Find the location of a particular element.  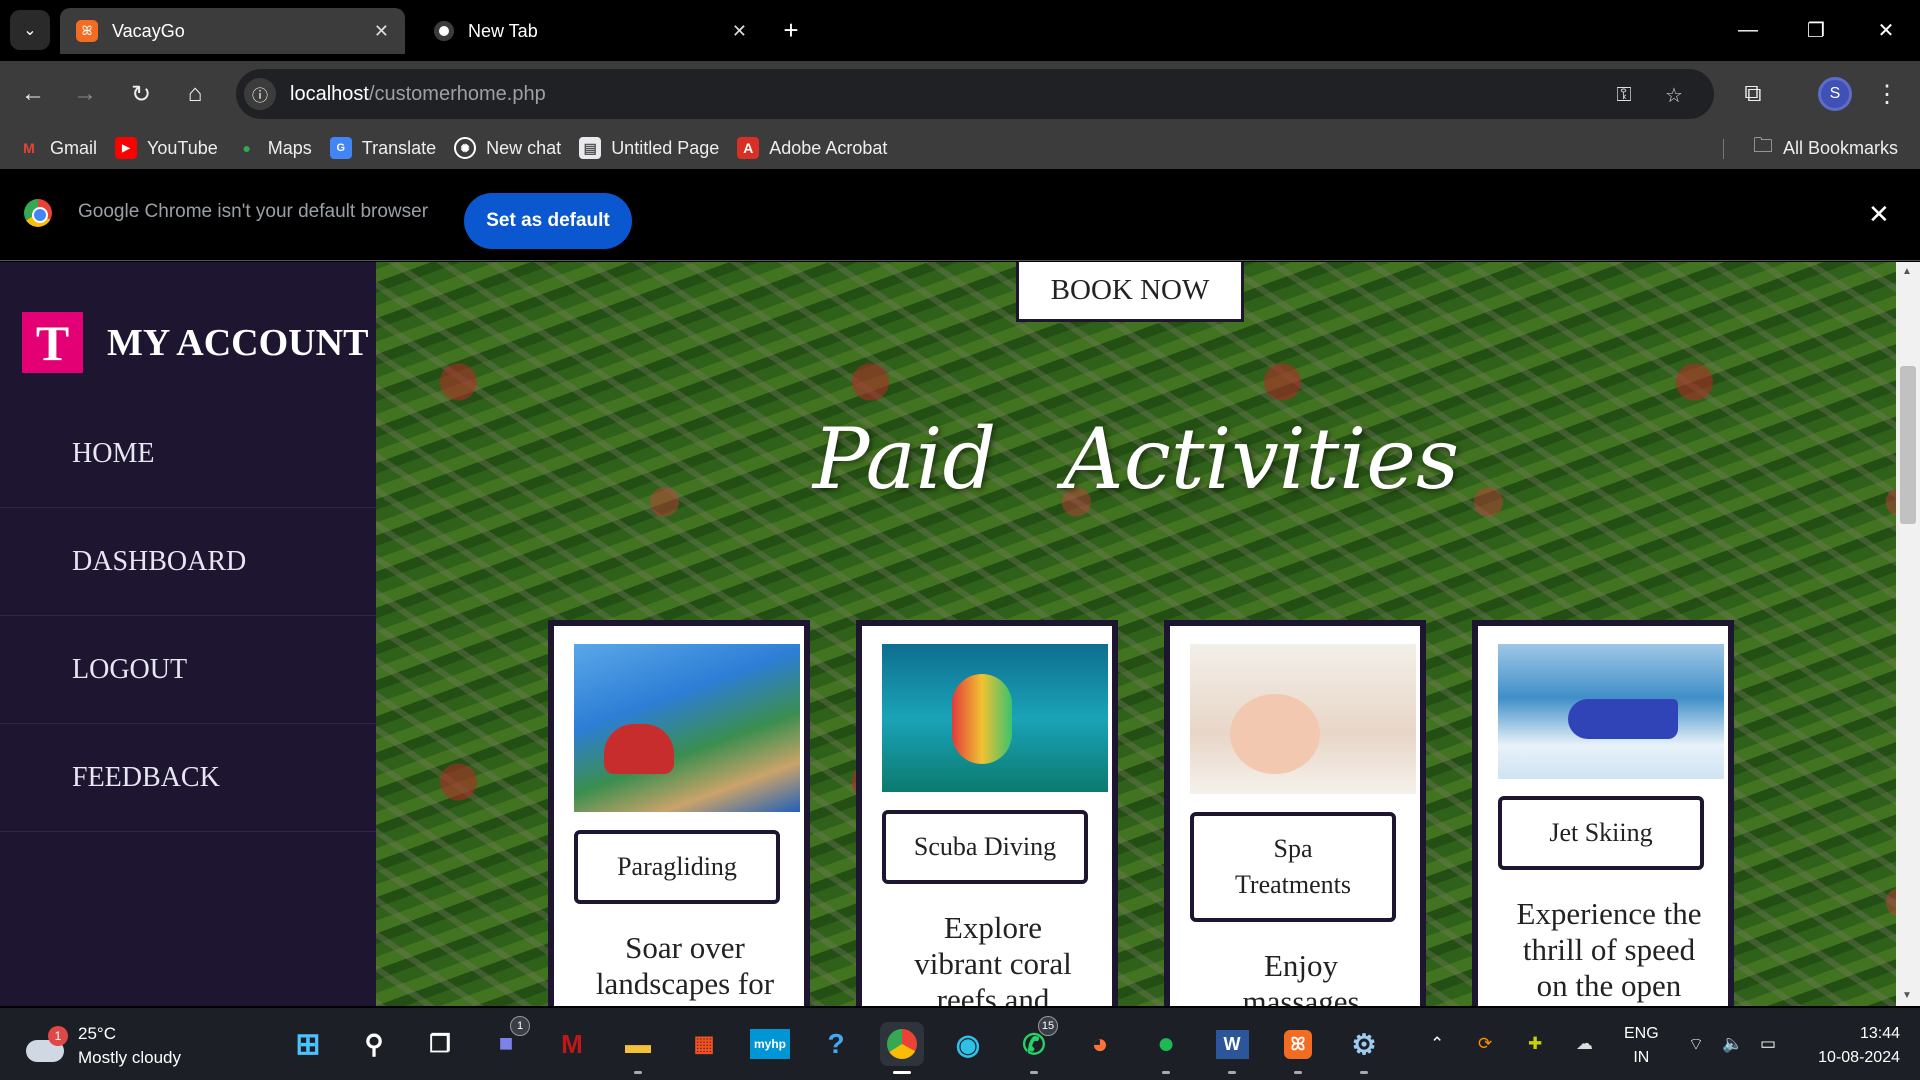

jetski-photo is located at coordinates (1611, 711).